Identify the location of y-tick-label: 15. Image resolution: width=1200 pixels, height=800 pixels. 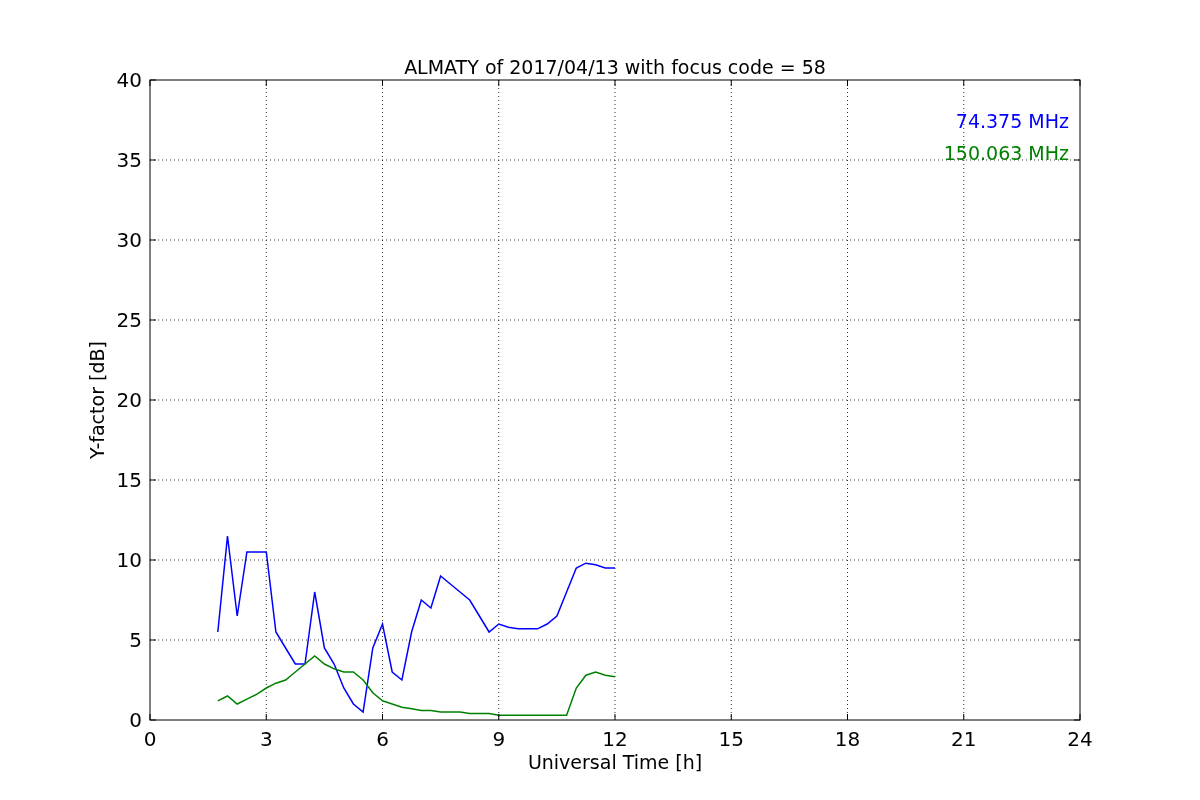
(129, 480).